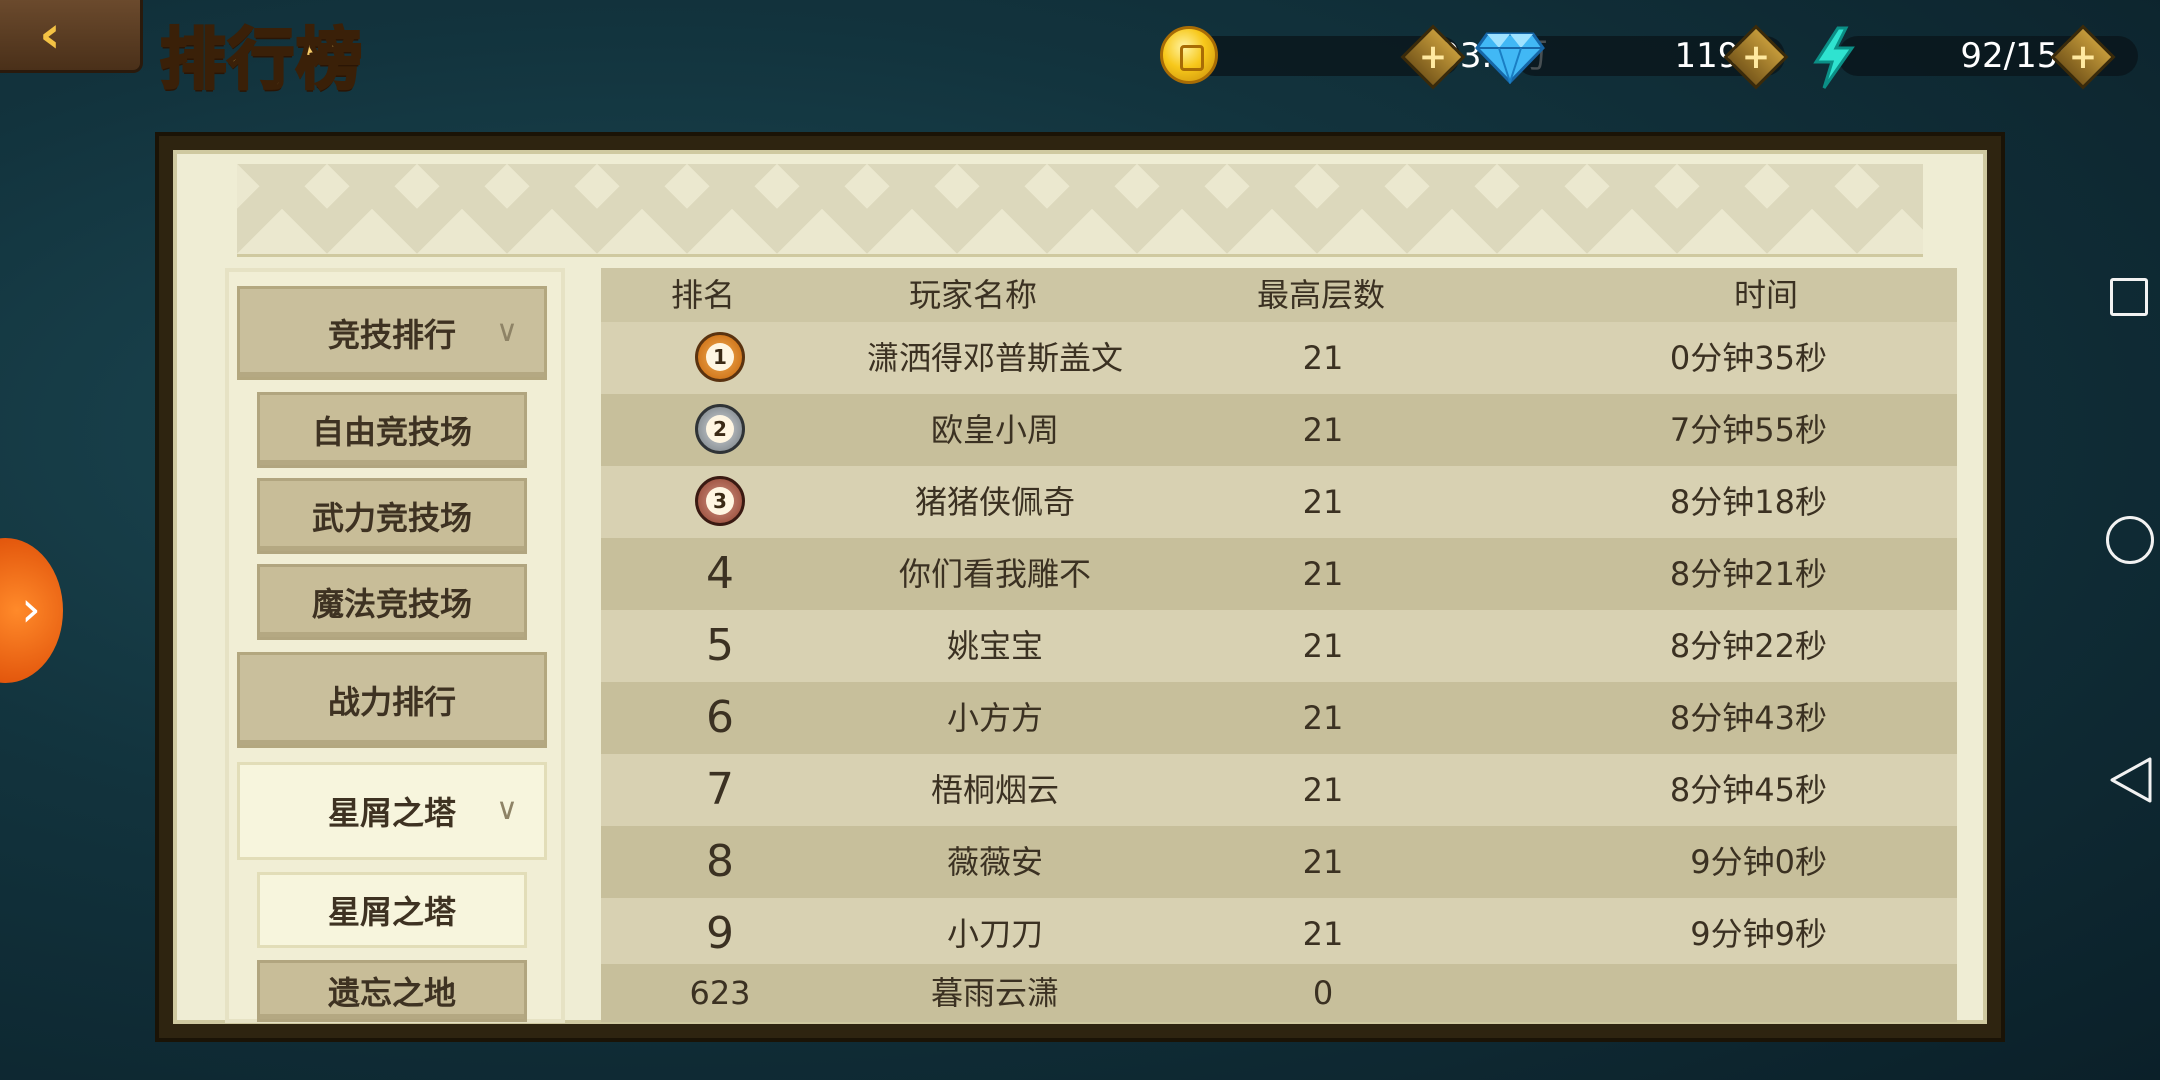 This screenshot has width=2160, height=1080. Describe the element at coordinates (1834, 57) in the screenshot. I see `lightning-icon` at that location.